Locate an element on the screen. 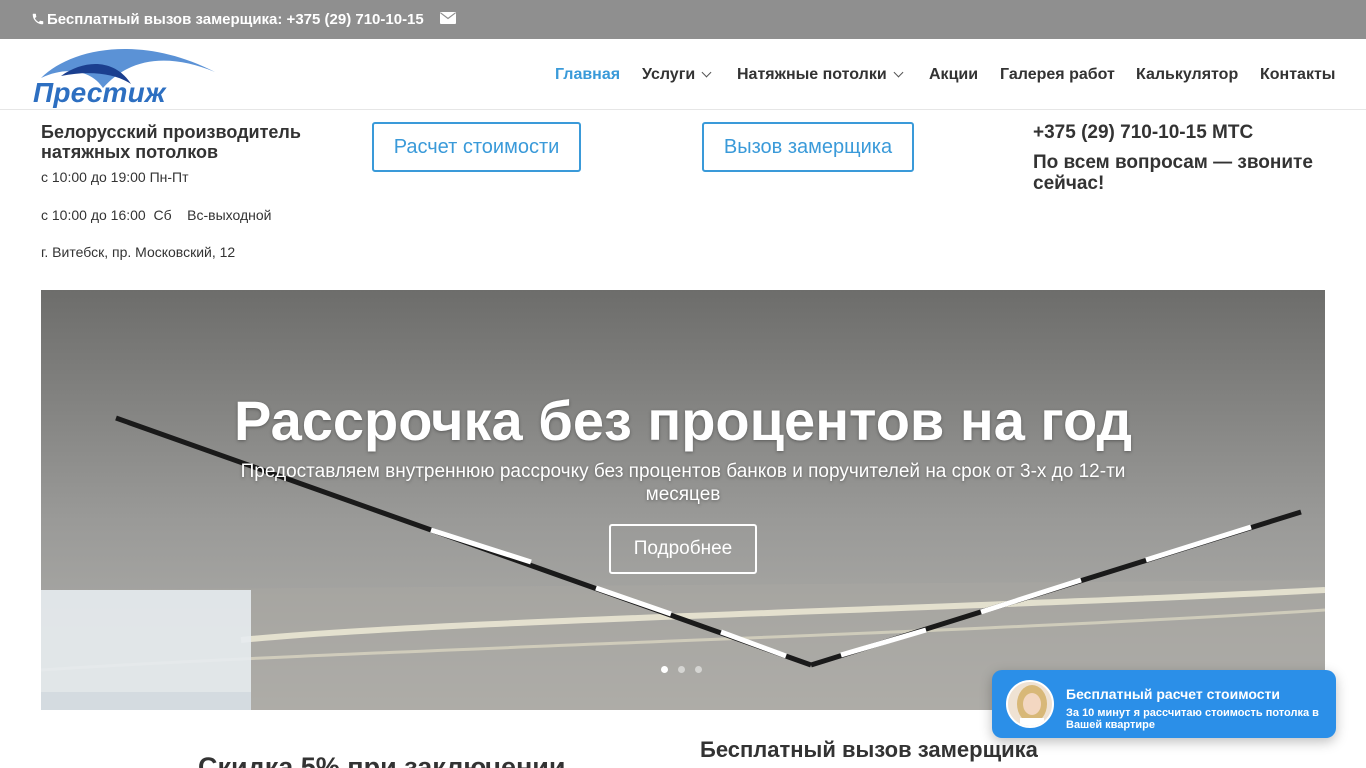 This screenshot has width=1366, height=768. nav-item-home: Главная is located at coordinates (587, 75).